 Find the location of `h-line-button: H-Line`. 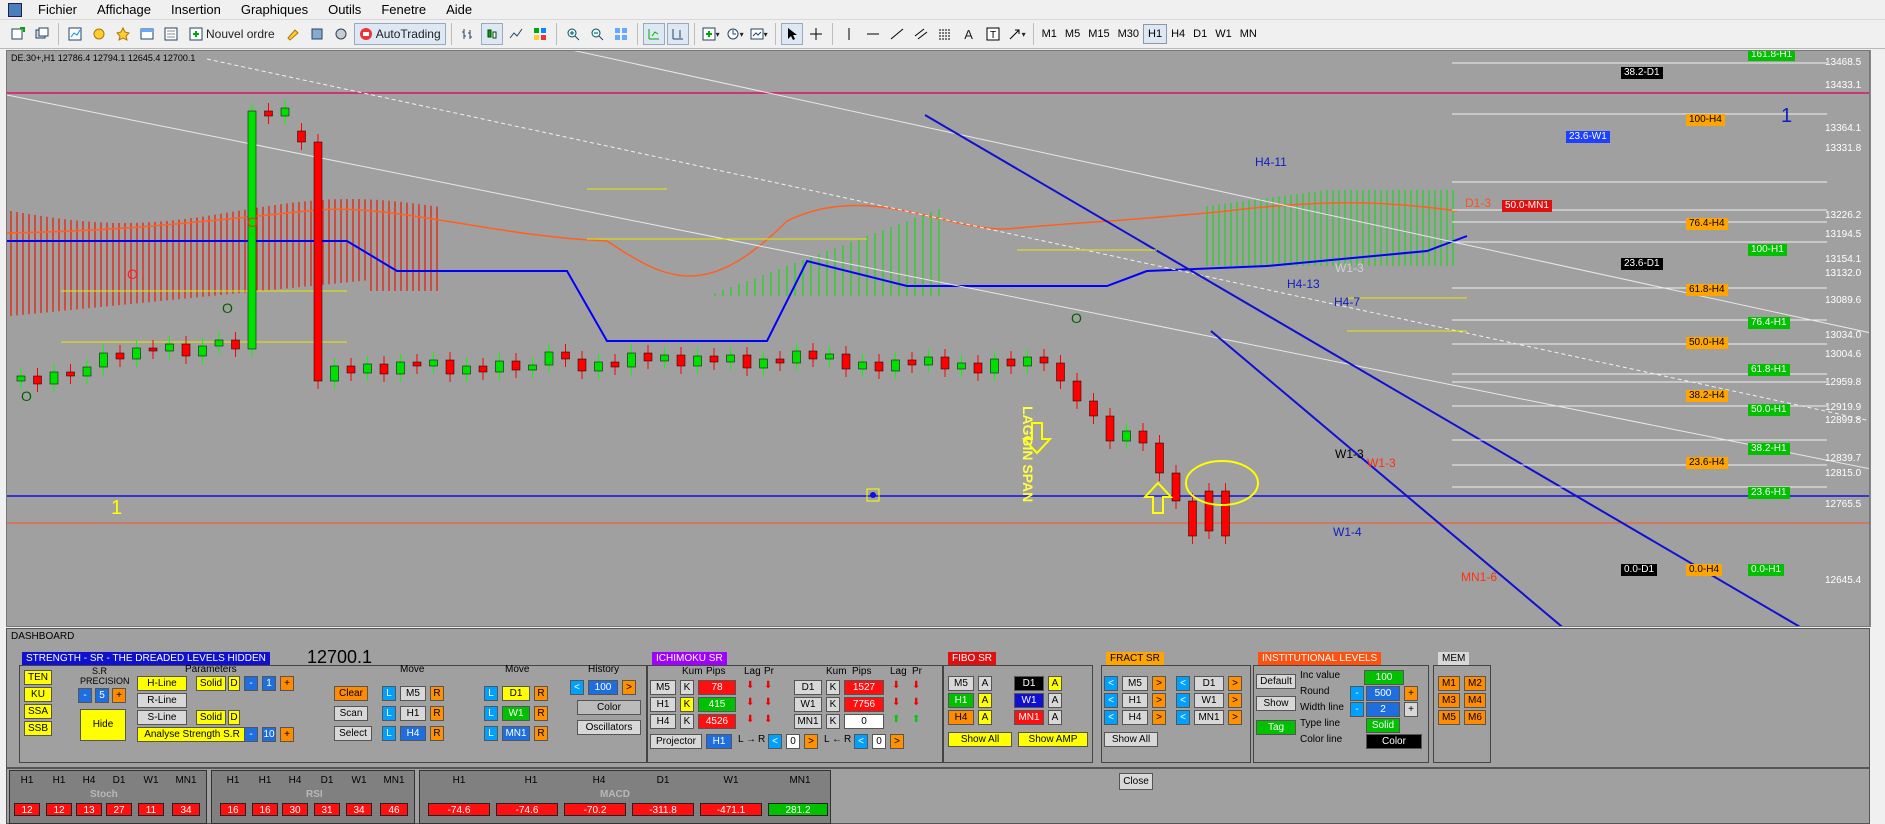

h-line-button: H-Line is located at coordinates (162, 683).